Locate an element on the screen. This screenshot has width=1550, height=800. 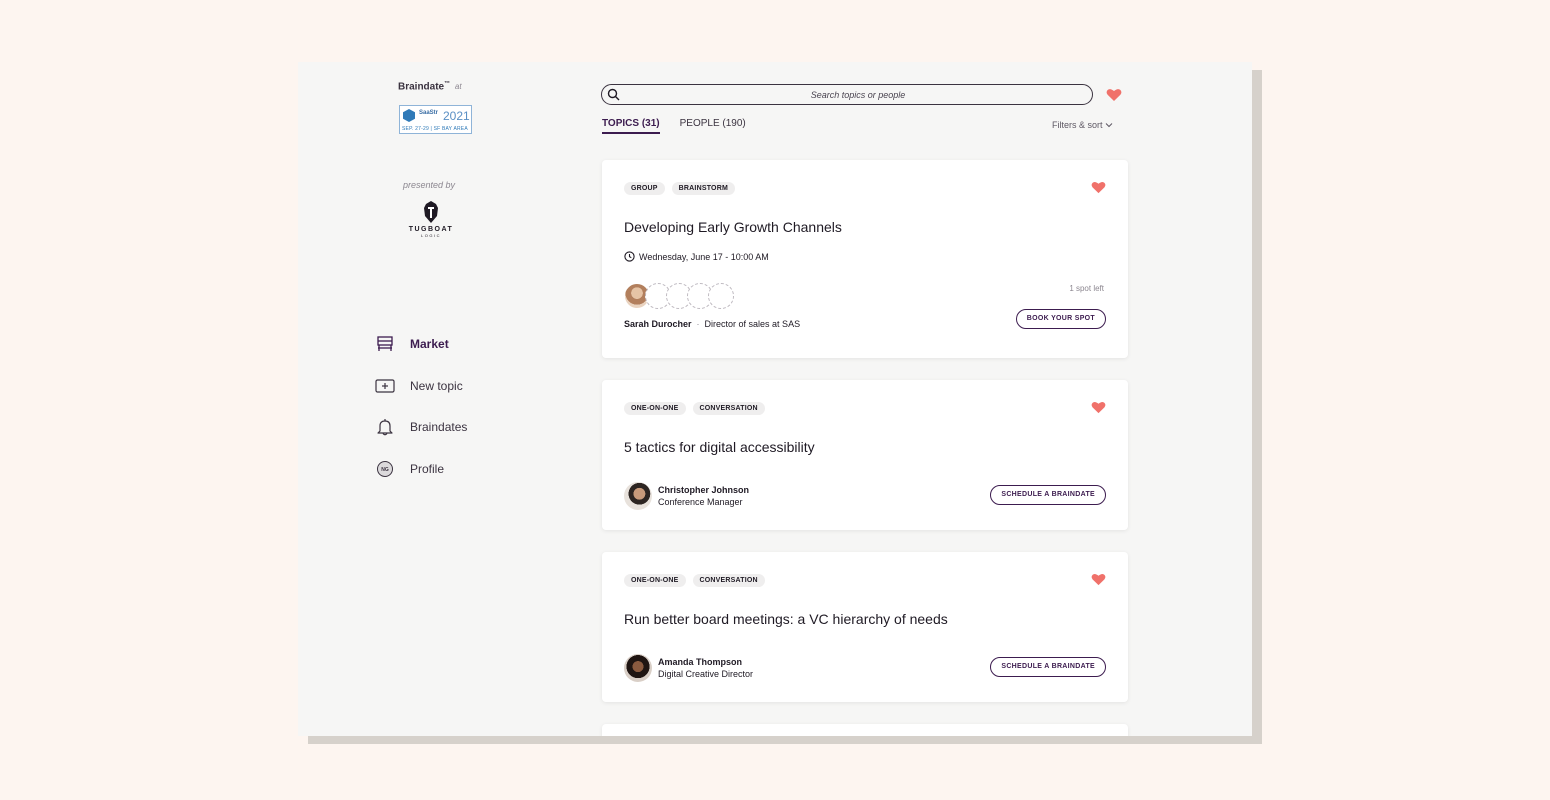
host-line: Sarah Durocher · Director of sales at SAS is located at coordinates (712, 324).